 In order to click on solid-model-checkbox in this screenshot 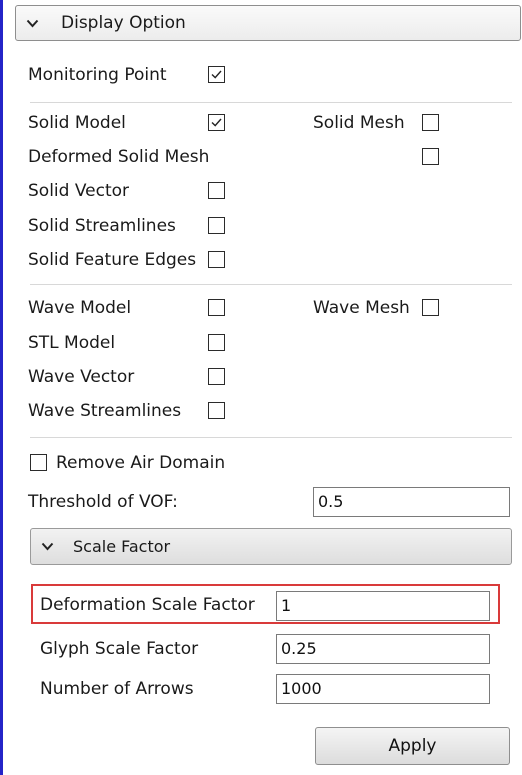, I will do `click(216, 122)`.